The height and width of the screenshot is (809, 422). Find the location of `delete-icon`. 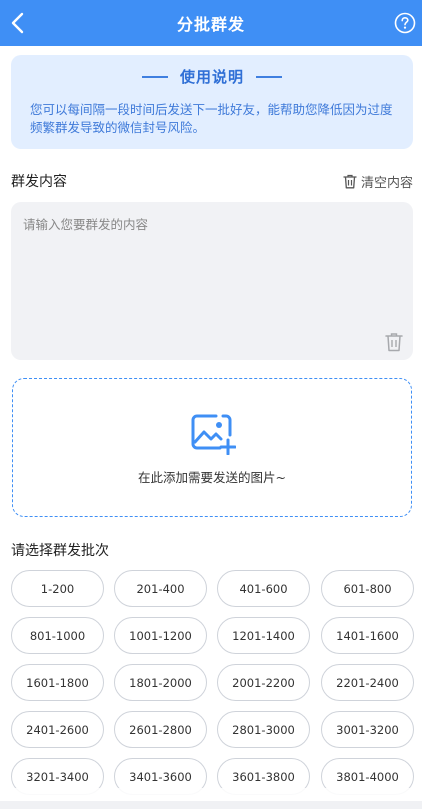

delete-icon is located at coordinates (394, 342).